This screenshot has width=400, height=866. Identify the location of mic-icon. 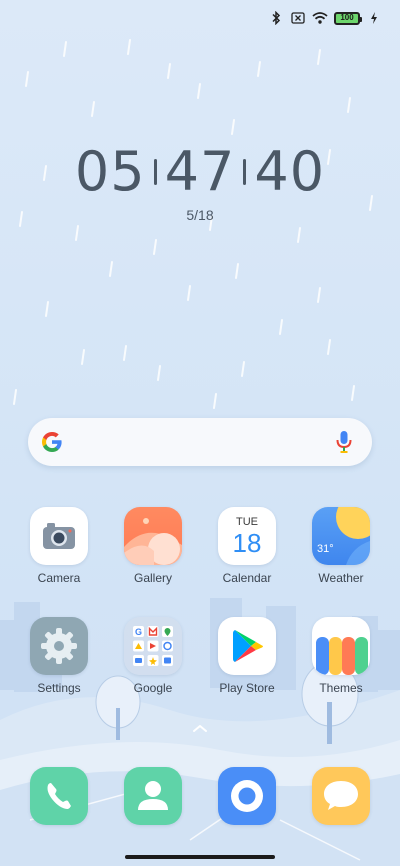
(344, 442).